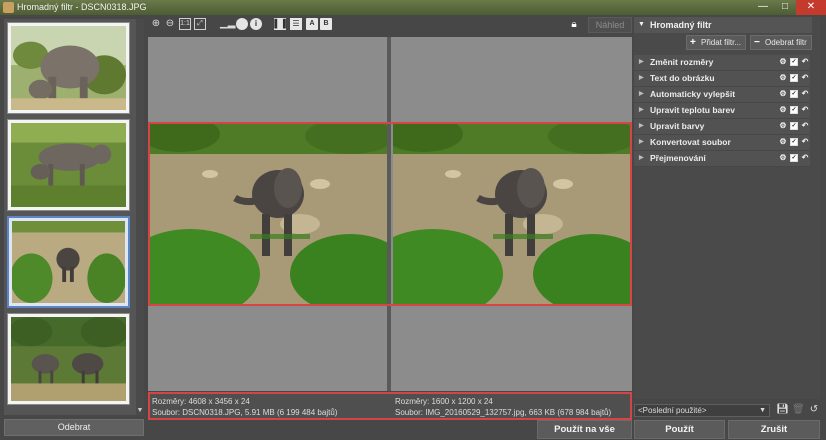 The width and height of the screenshot is (826, 440). I want to click on preview-button: Náhled, so click(610, 25).